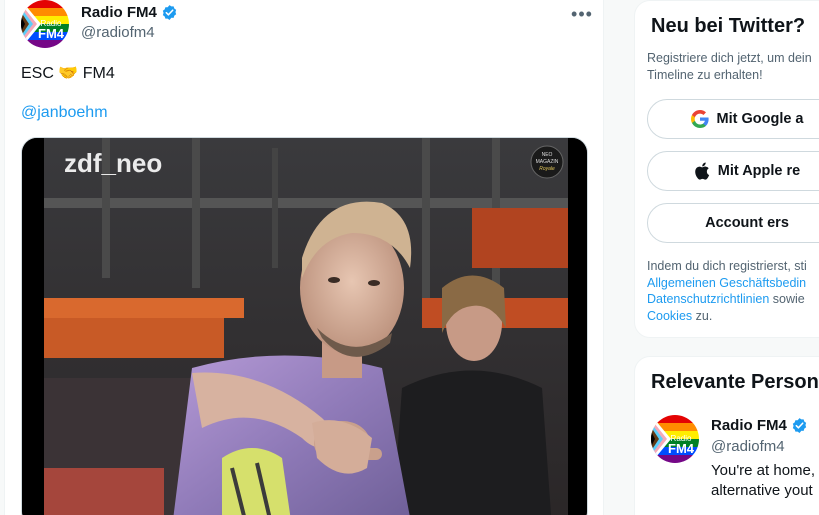 This screenshot has height=515, width=819. I want to click on signup-title: Neu bei Twitter?, so click(728, 26).